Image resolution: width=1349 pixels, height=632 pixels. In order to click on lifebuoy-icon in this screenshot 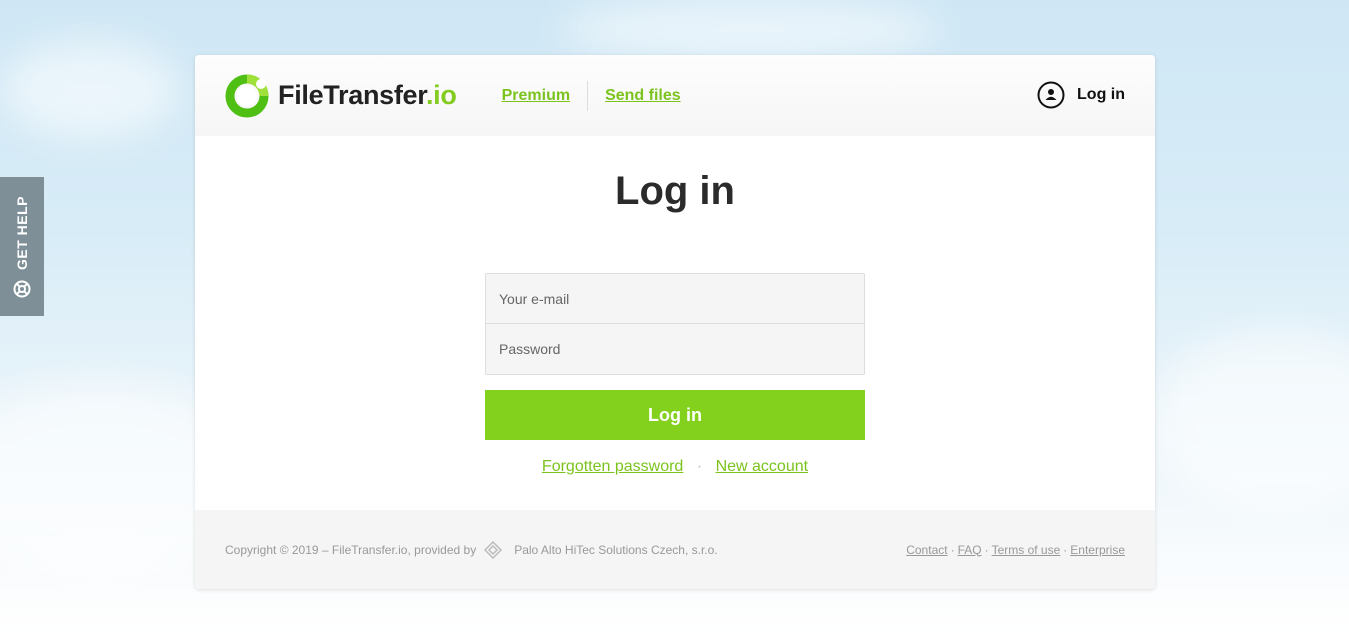, I will do `click(22, 289)`.